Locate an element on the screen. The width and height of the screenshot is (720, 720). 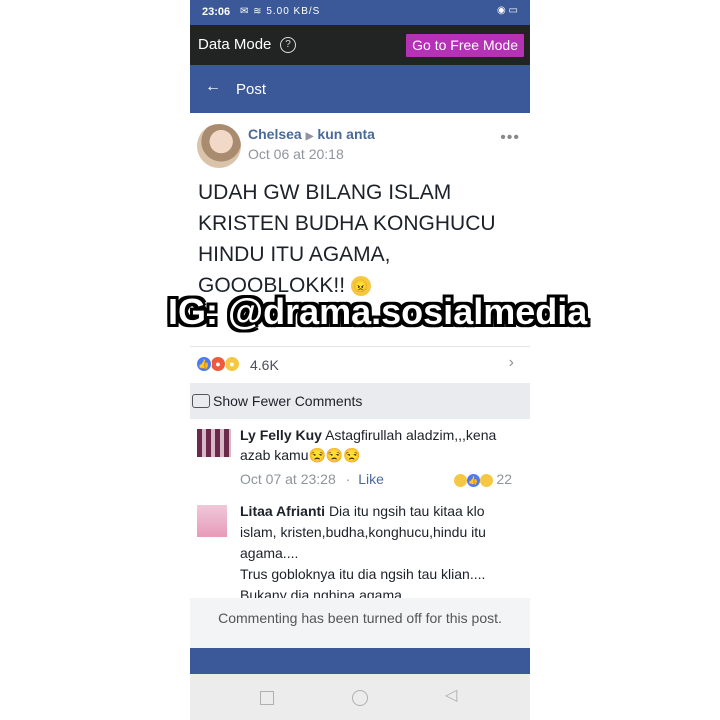
angry-reaction-icon: ● is located at coordinates (218, 364).